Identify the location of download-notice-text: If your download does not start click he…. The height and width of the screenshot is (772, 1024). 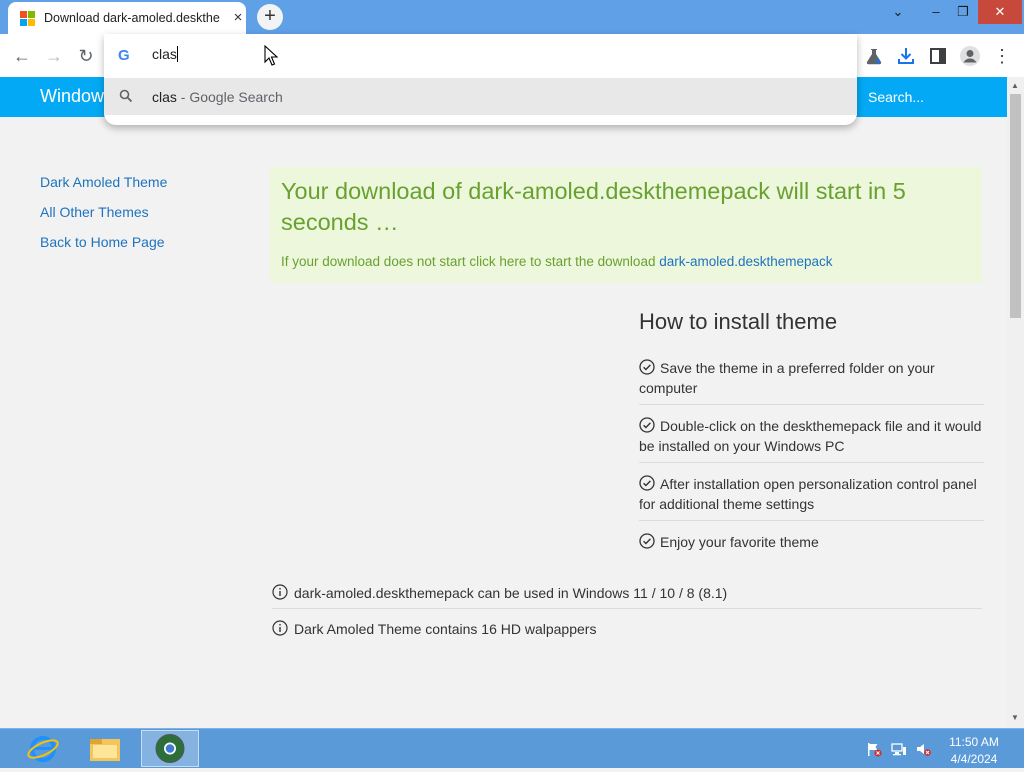
(470, 261).